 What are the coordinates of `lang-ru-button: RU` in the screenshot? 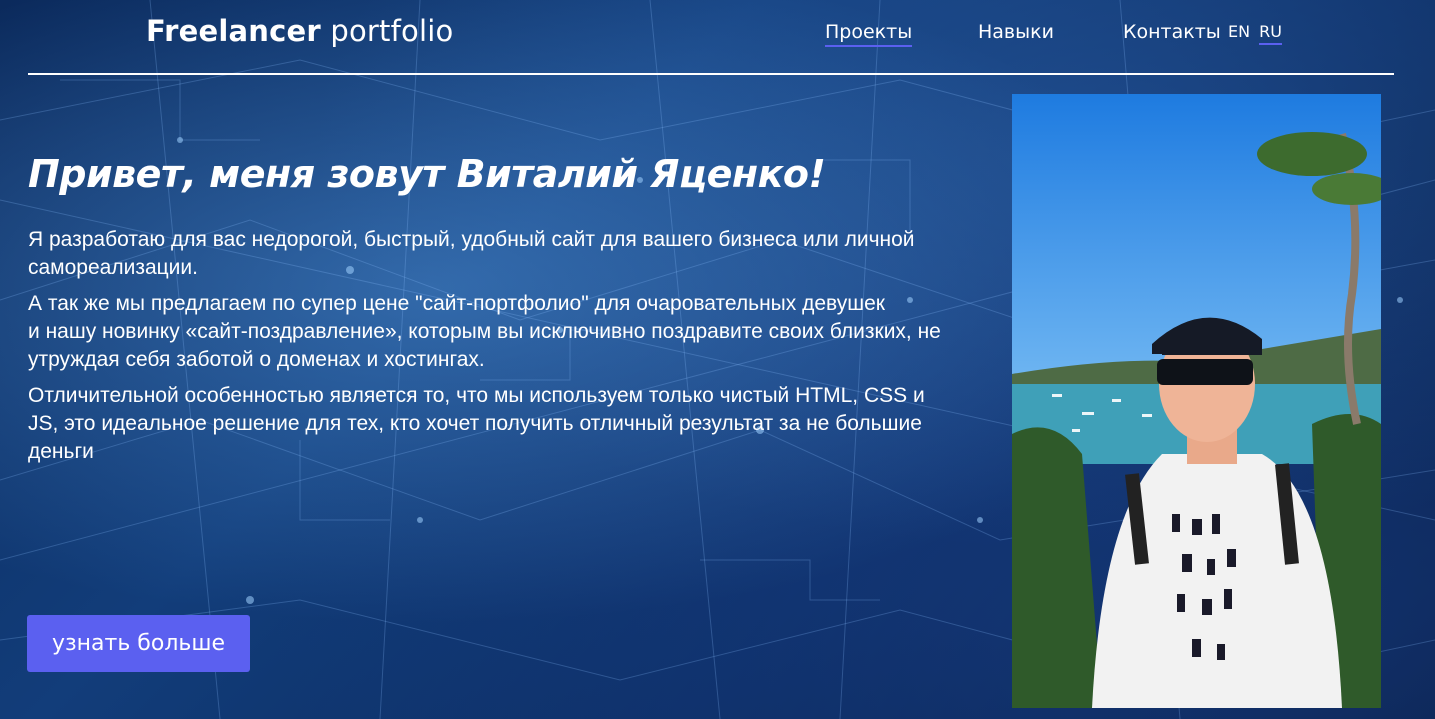 It's located at (1270, 33).